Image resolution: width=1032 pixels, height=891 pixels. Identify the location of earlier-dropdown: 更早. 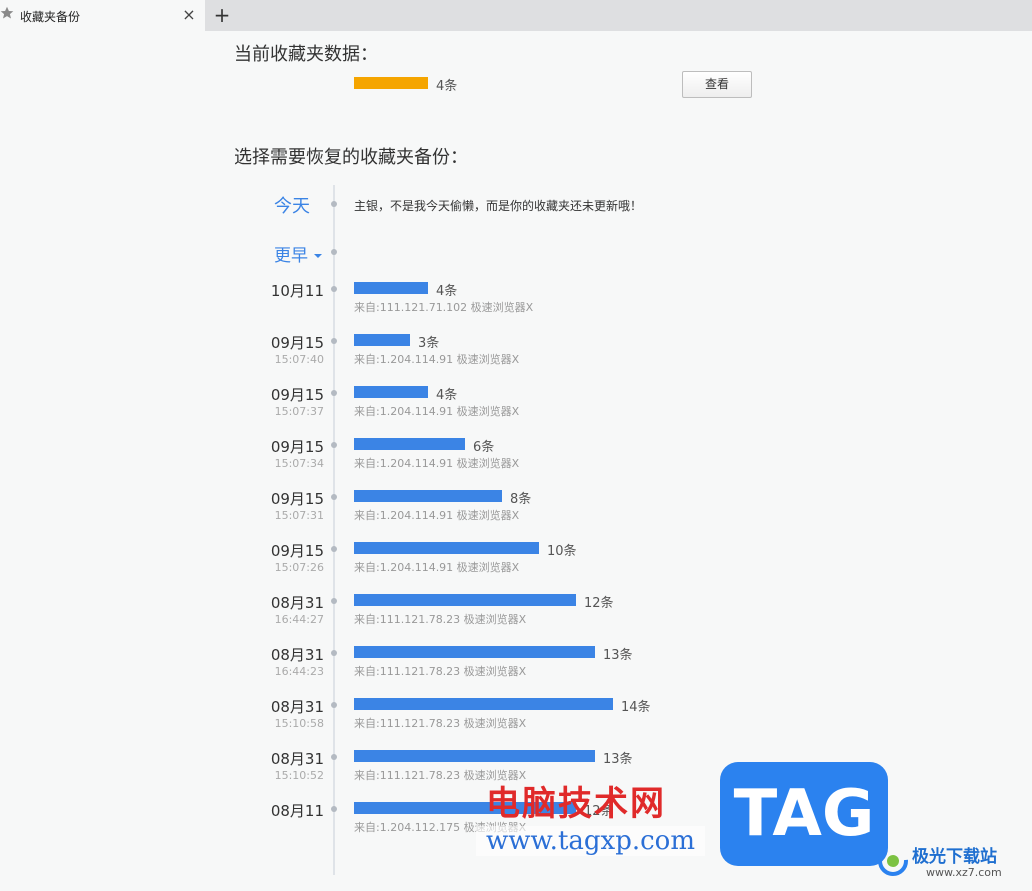
(298, 253).